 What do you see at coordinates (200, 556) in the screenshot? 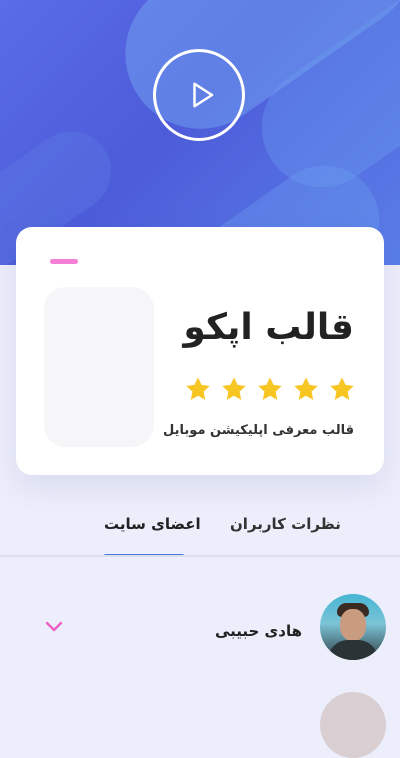
I see `tab-divider` at bounding box center [200, 556].